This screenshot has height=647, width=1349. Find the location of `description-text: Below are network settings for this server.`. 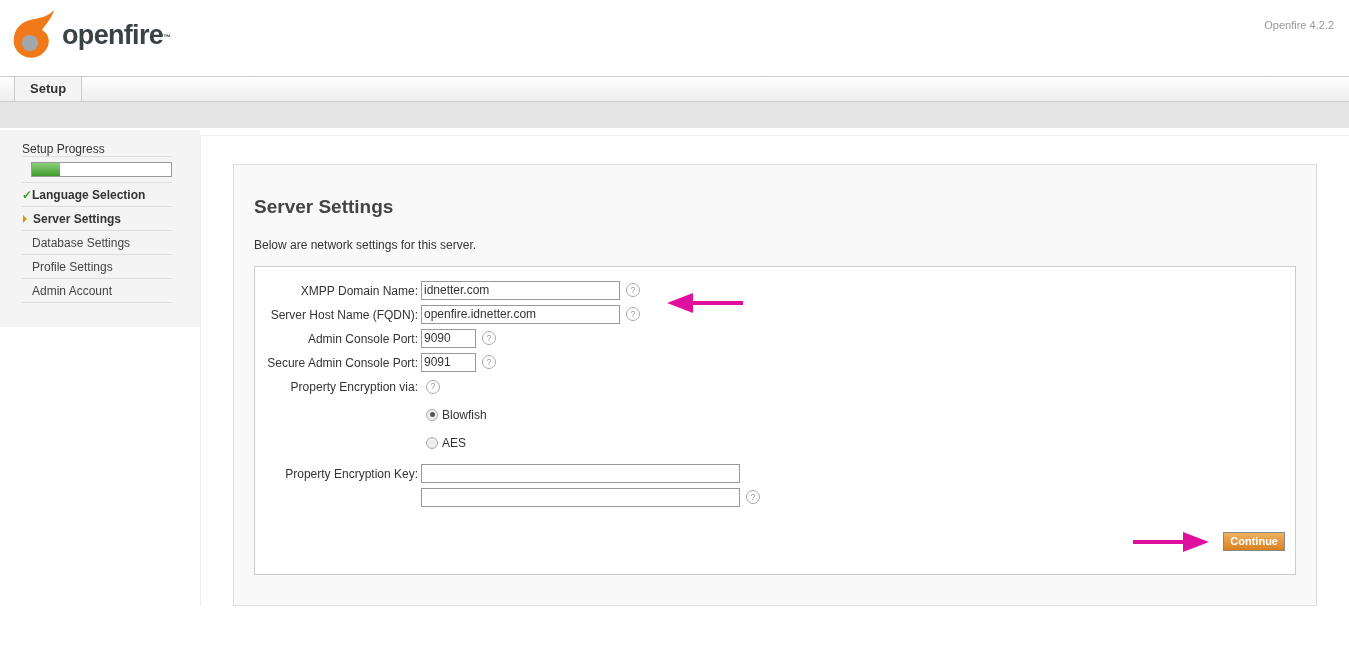

description-text: Below are network settings for this server. is located at coordinates (366, 245).